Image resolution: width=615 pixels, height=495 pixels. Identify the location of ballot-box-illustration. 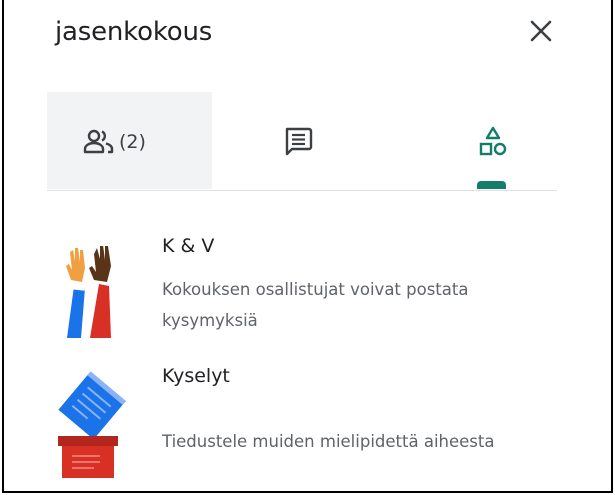
(92, 424).